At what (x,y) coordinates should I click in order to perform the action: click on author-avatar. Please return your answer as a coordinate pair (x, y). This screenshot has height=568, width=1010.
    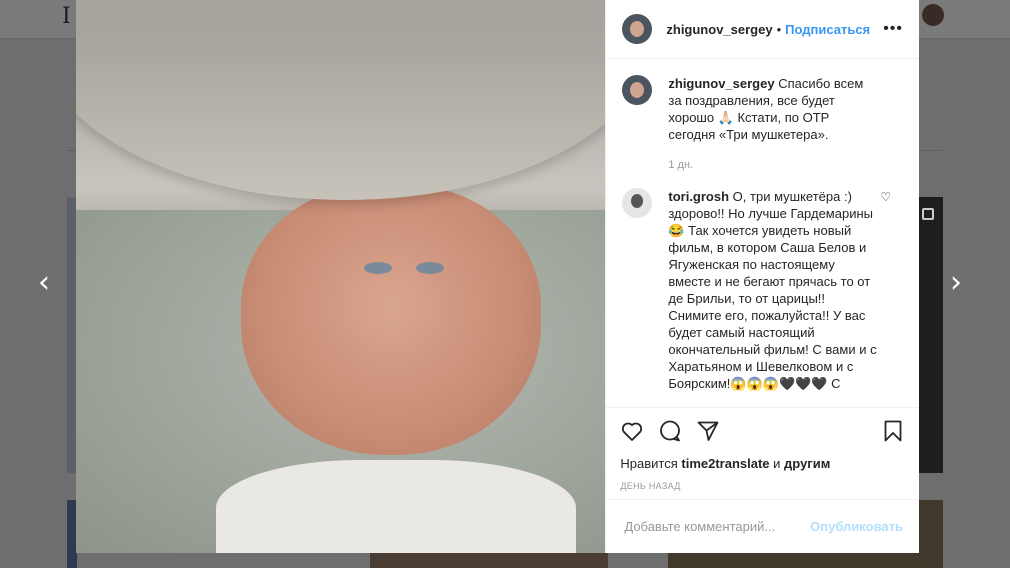
    Looking at the image, I should click on (637, 29).